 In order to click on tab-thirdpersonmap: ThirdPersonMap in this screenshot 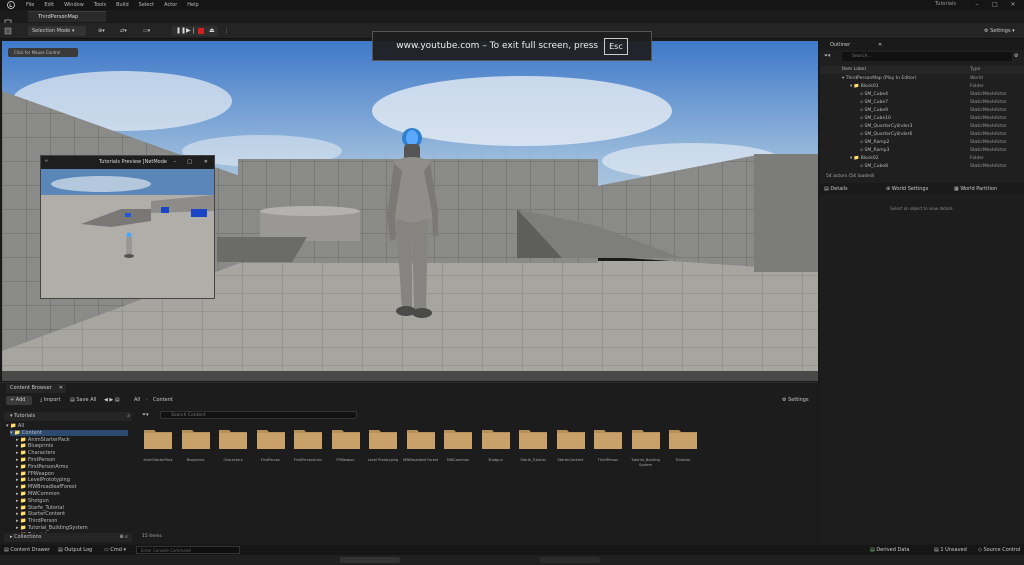, I will do `click(67, 16)`.